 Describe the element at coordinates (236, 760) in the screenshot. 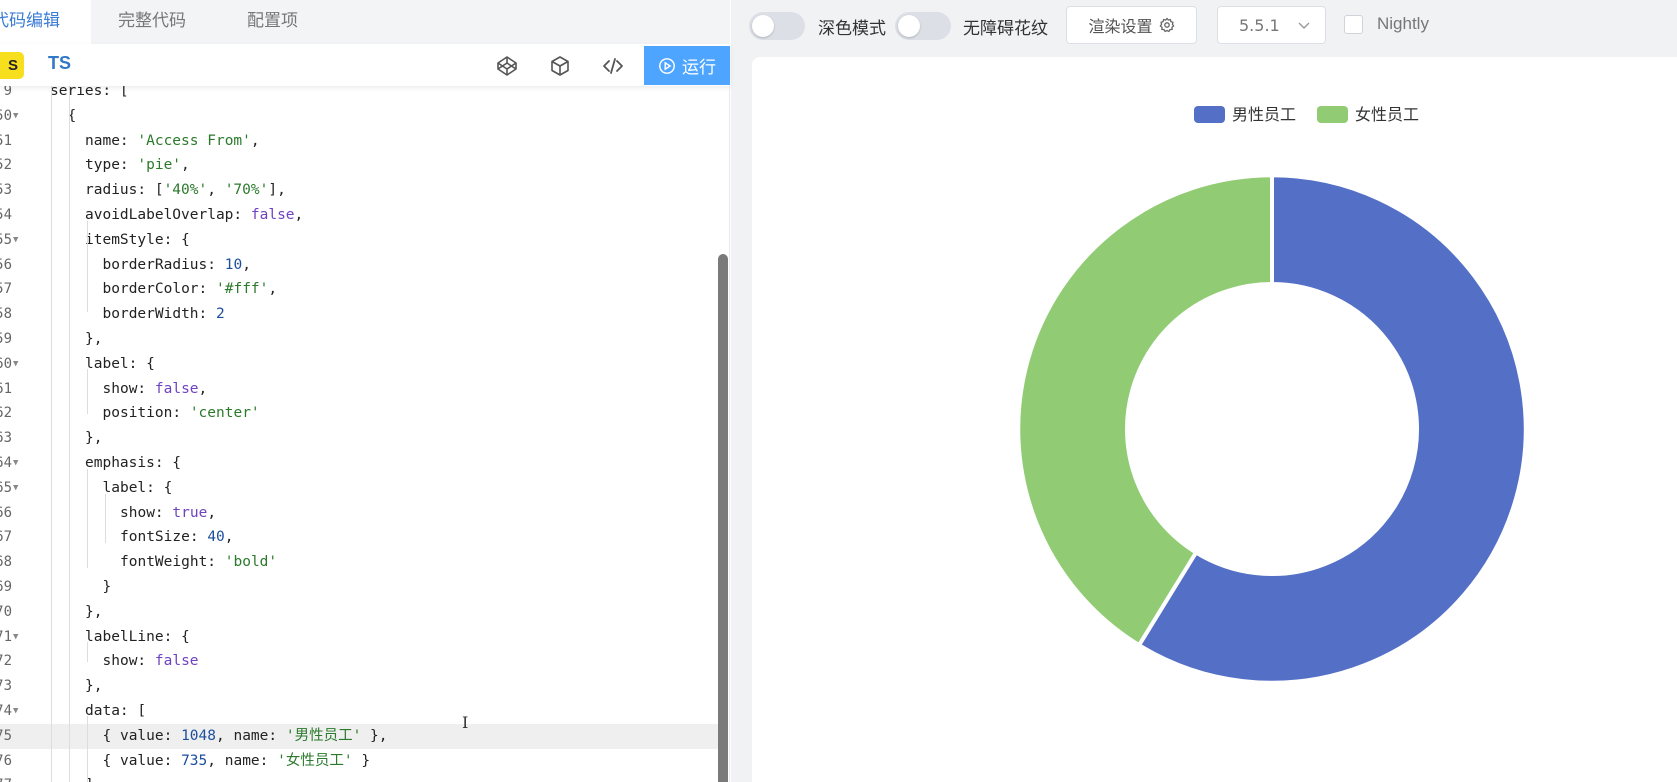

I see `code-text: { value: 735, name: '女性员工' }` at that location.